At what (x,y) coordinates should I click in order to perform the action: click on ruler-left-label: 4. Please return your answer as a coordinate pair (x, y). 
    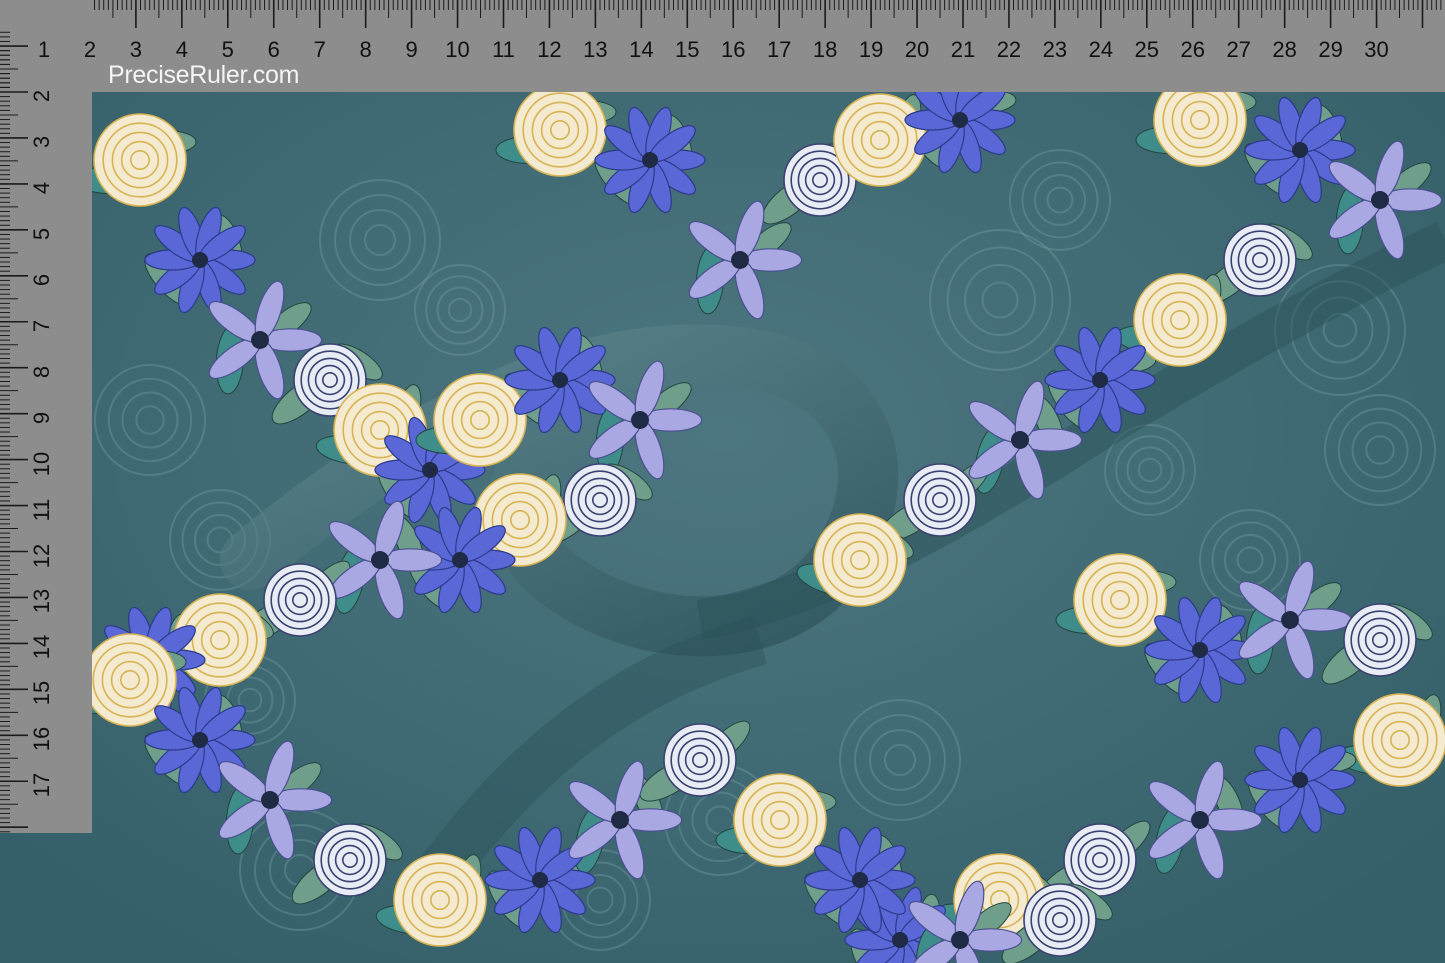
    Looking at the image, I should click on (41, 188).